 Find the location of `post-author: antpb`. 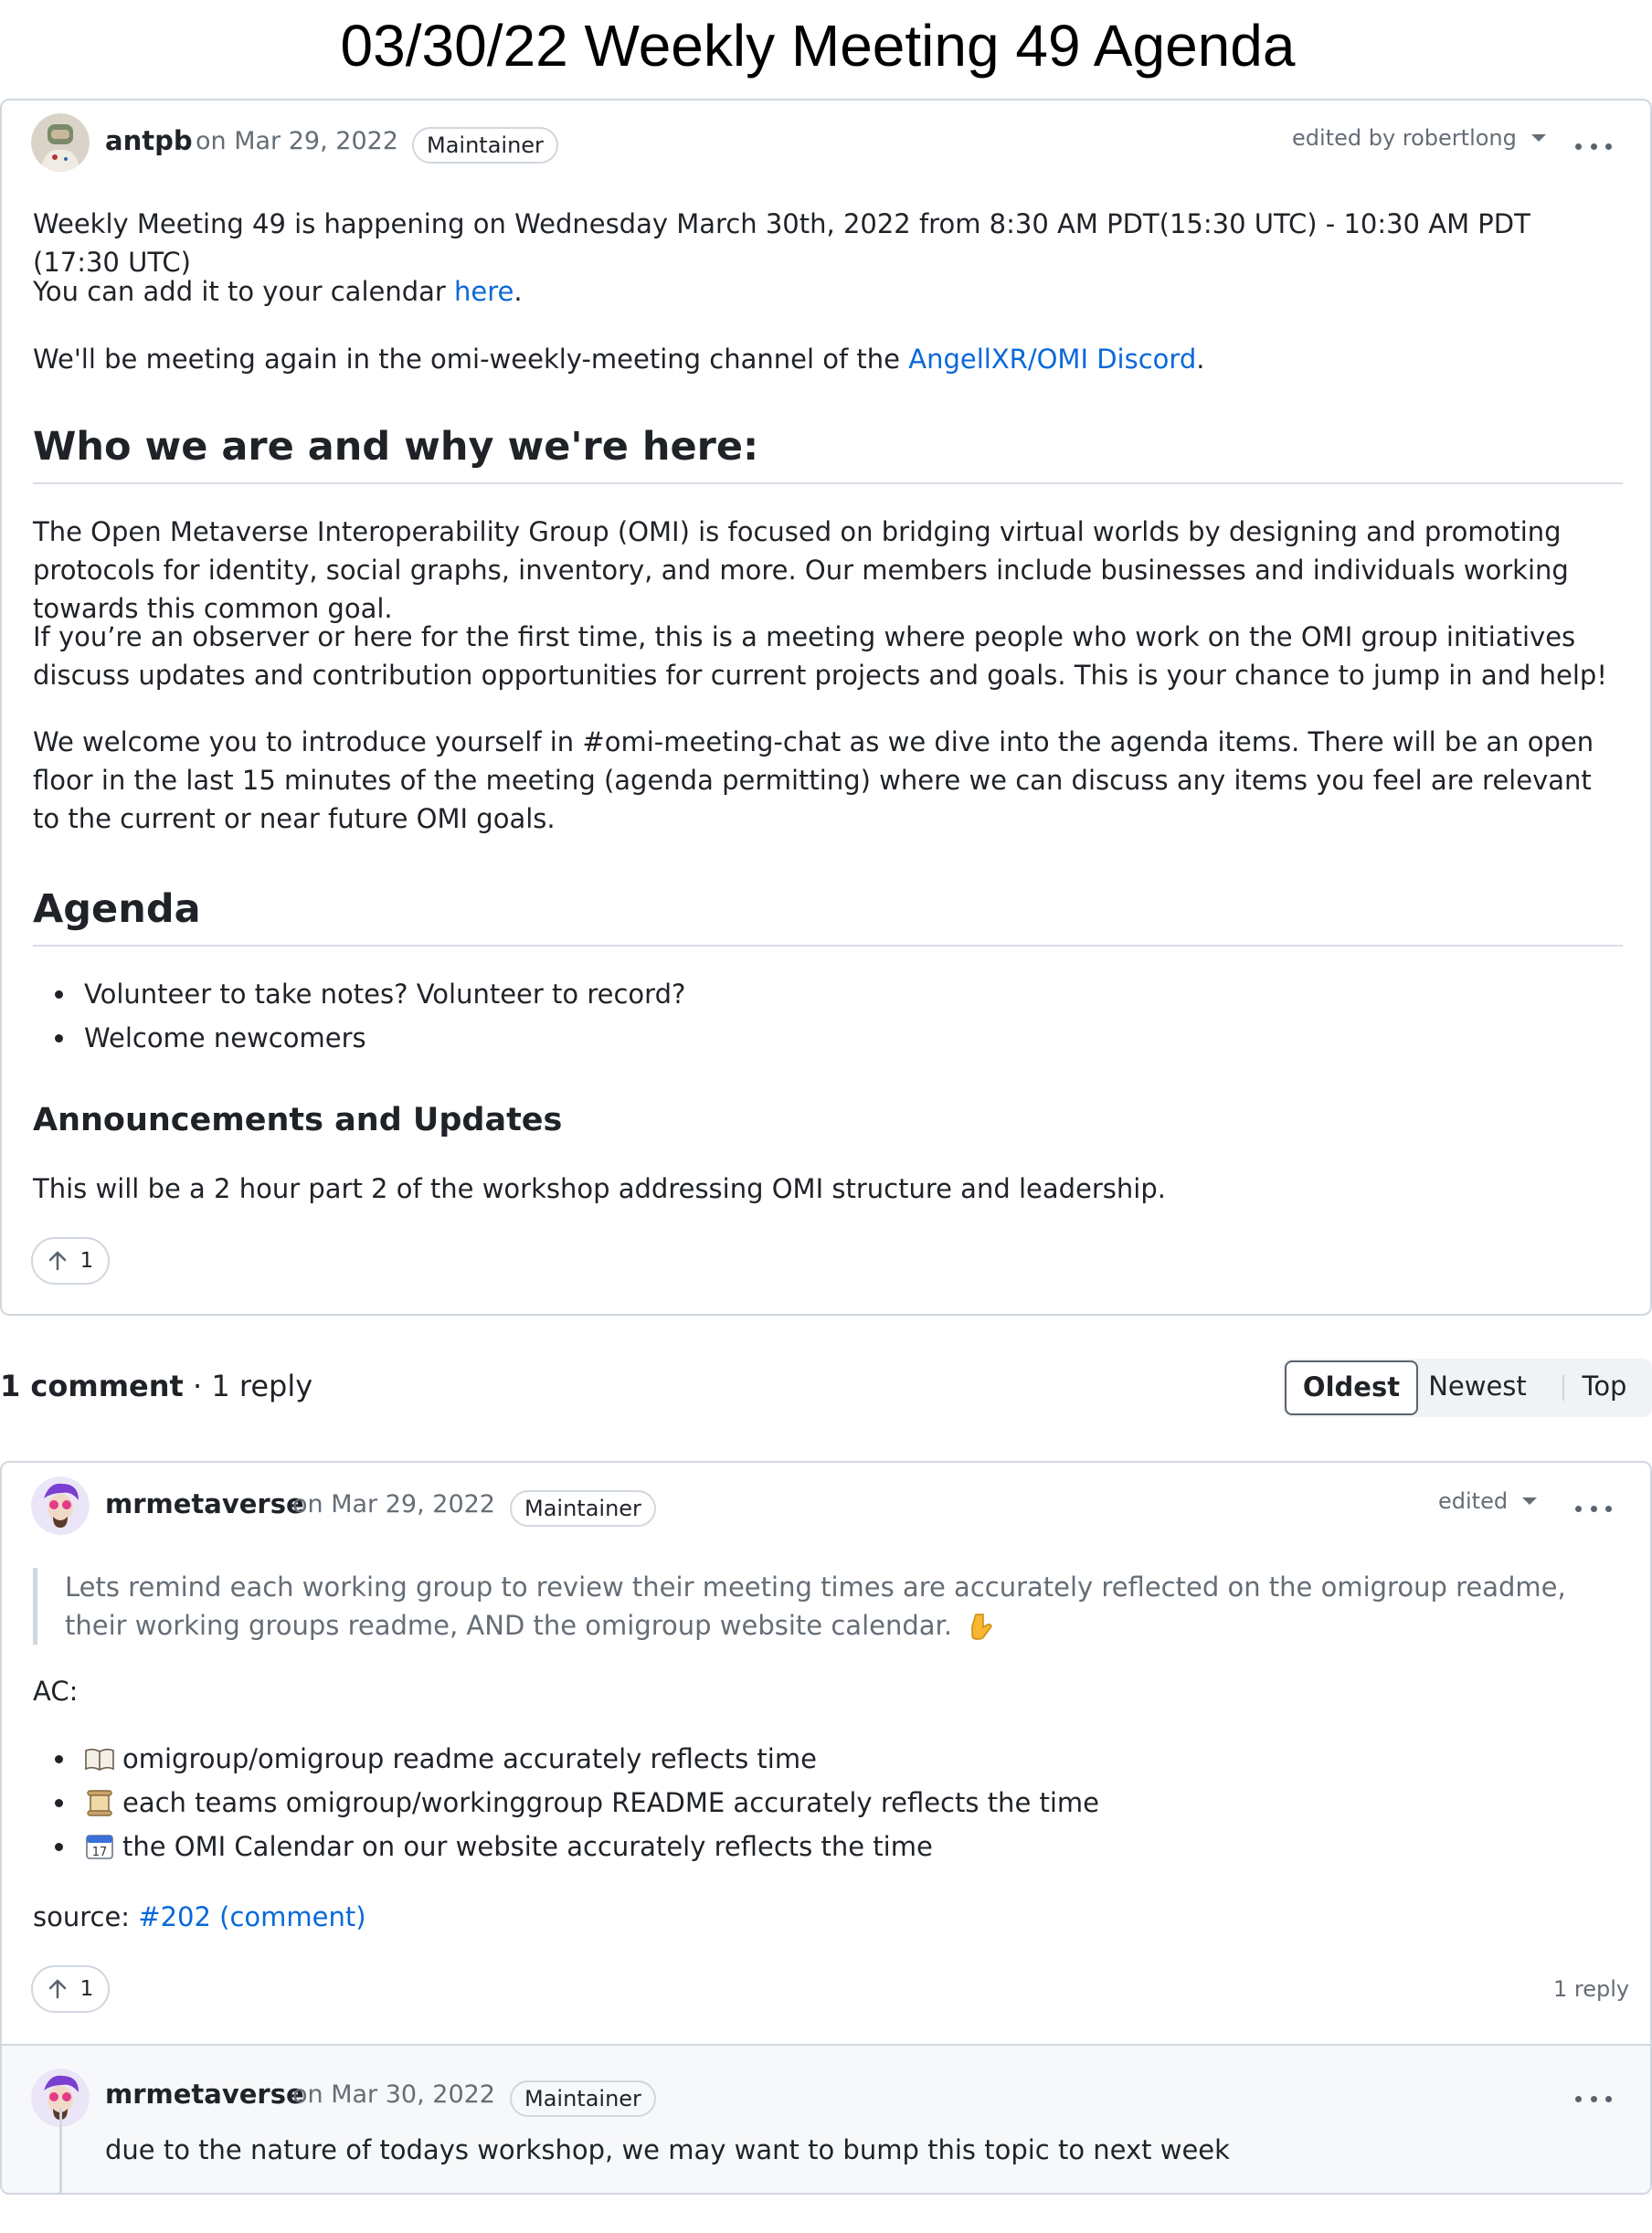

post-author: antpb is located at coordinates (149, 141).